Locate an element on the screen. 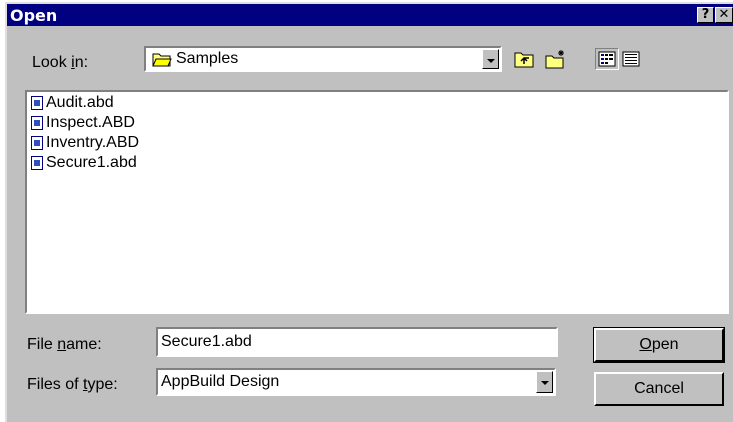  help-button: ? is located at coordinates (705, 15).